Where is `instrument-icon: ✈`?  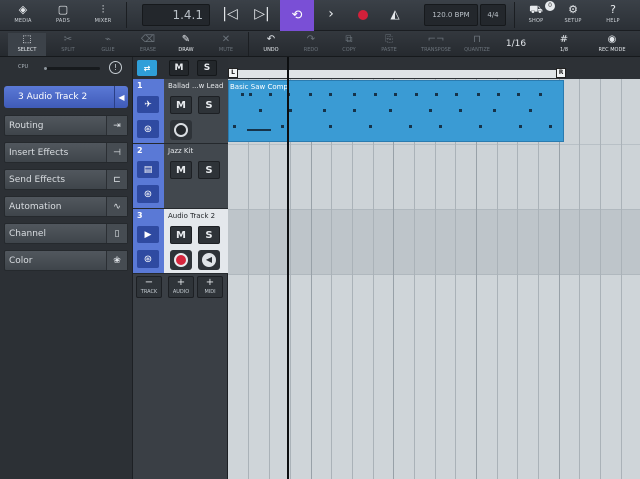
instrument-icon: ✈ is located at coordinates (148, 104).